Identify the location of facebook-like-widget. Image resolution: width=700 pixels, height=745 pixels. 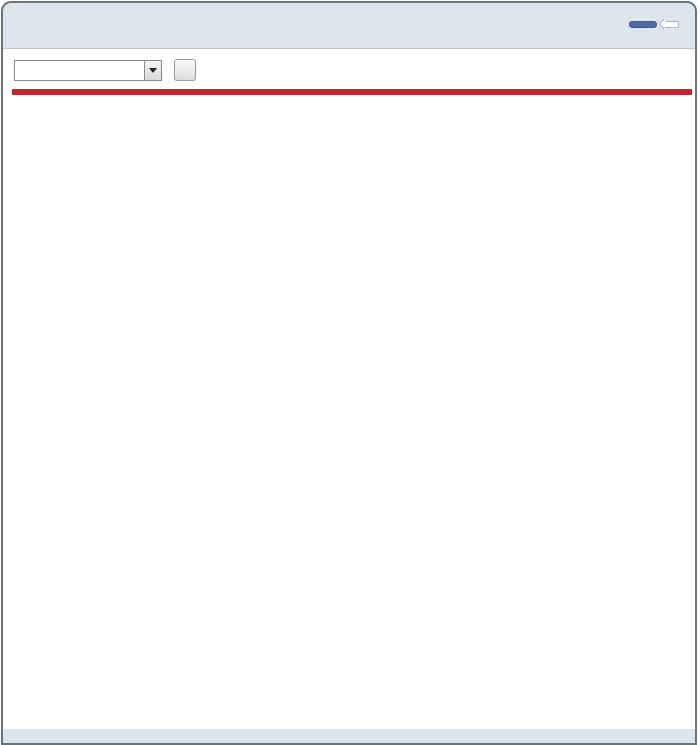
(654, 24).